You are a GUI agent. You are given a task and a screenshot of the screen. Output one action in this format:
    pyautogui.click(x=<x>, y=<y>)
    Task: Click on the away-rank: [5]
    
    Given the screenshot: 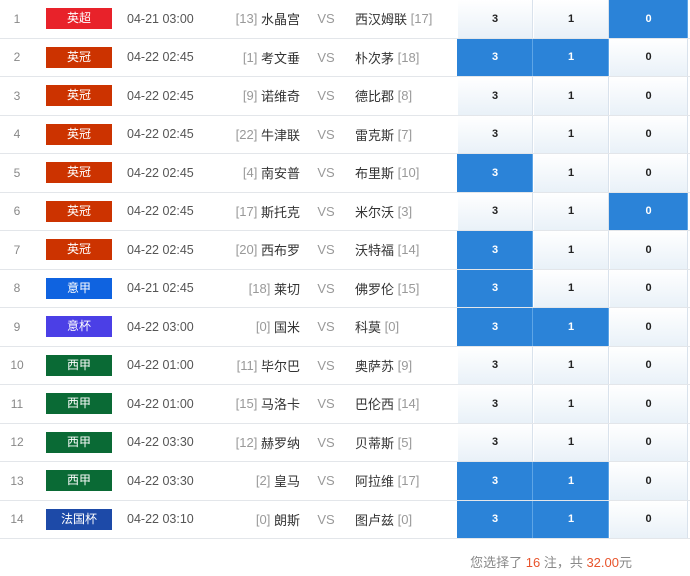 What is the action you would take?
    pyautogui.click(x=405, y=442)
    